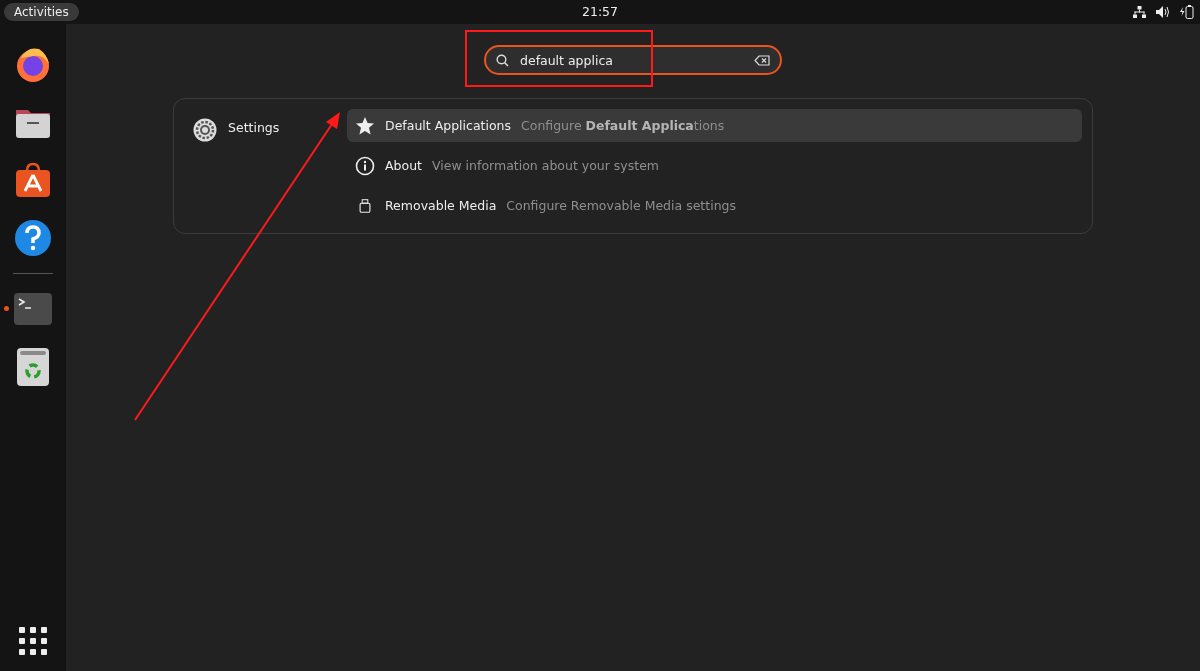 The image size is (1200, 671). What do you see at coordinates (41, 12) in the screenshot?
I see `activities-button: Activities` at bounding box center [41, 12].